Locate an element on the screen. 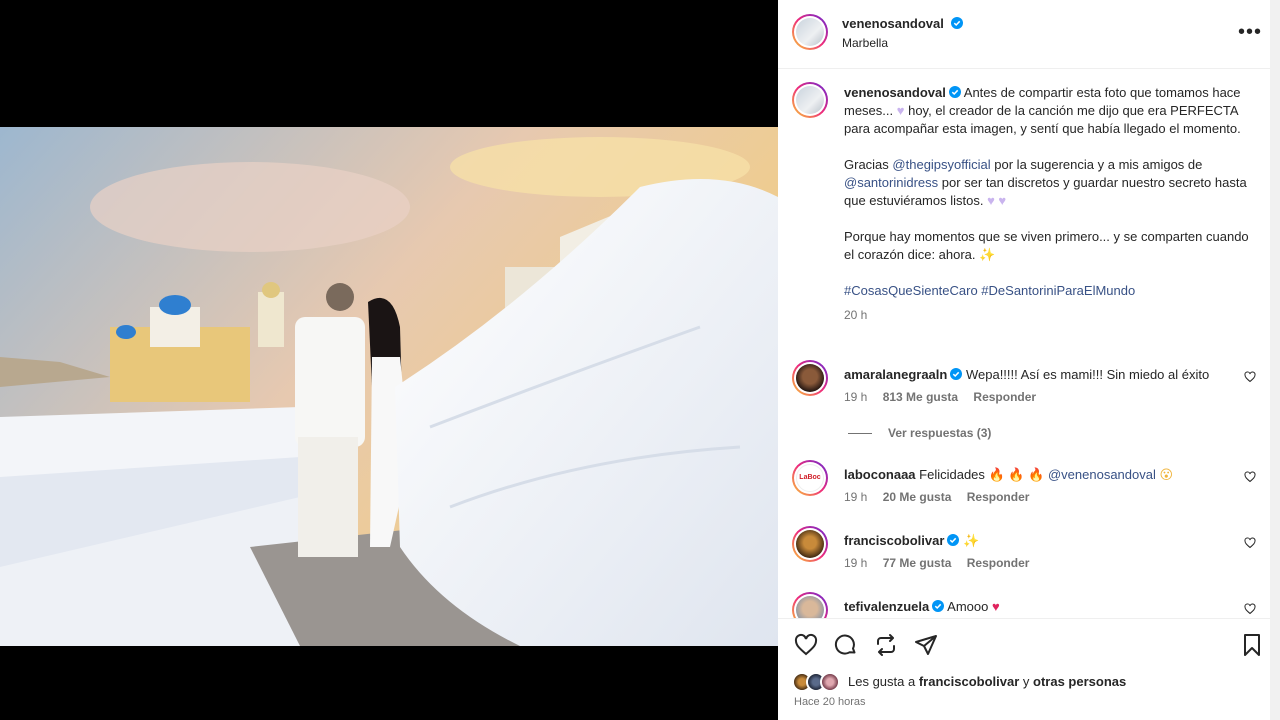  comment-likes: 77 Me gusta is located at coordinates (917, 563).